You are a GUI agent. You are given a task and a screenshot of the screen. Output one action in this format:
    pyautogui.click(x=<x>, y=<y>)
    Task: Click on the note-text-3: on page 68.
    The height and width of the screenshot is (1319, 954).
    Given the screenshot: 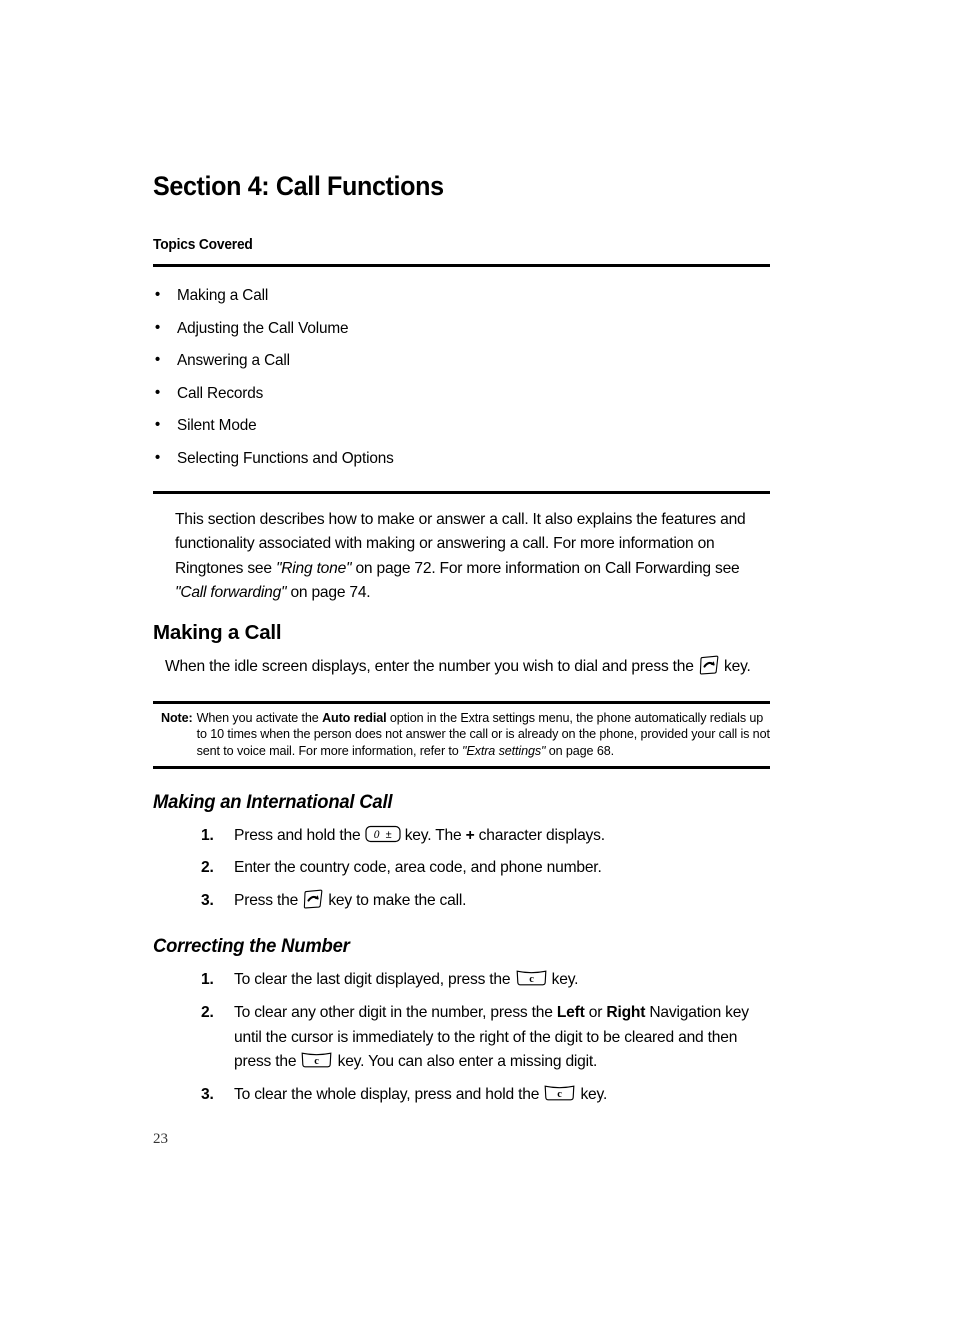 What is the action you would take?
    pyautogui.click(x=579, y=750)
    